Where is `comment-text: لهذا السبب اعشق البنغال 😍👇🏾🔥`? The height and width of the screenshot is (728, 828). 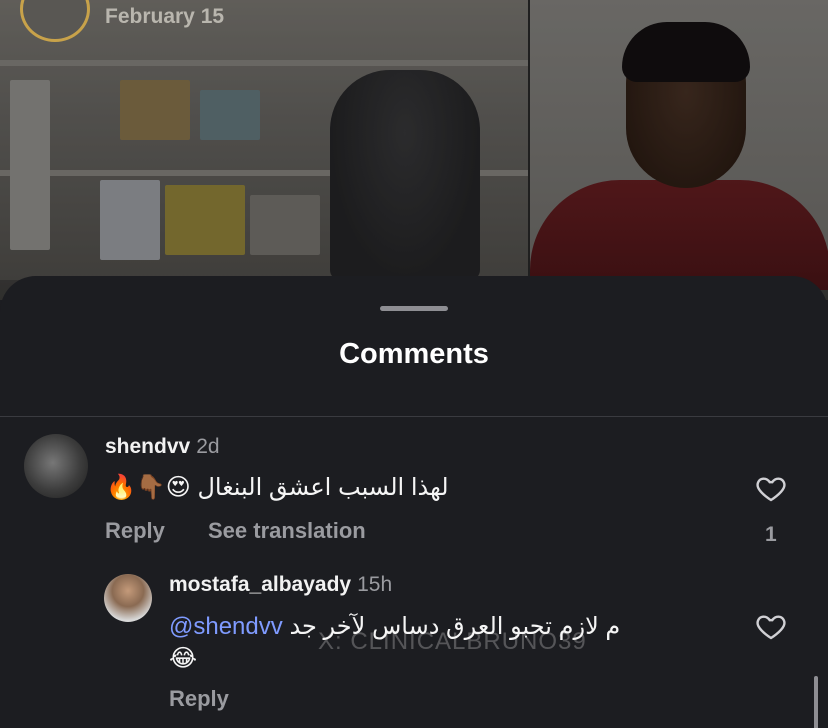
comment-text: لهذا السبب اعشق البنغال 😍👇🏾🔥 is located at coordinates (277, 487).